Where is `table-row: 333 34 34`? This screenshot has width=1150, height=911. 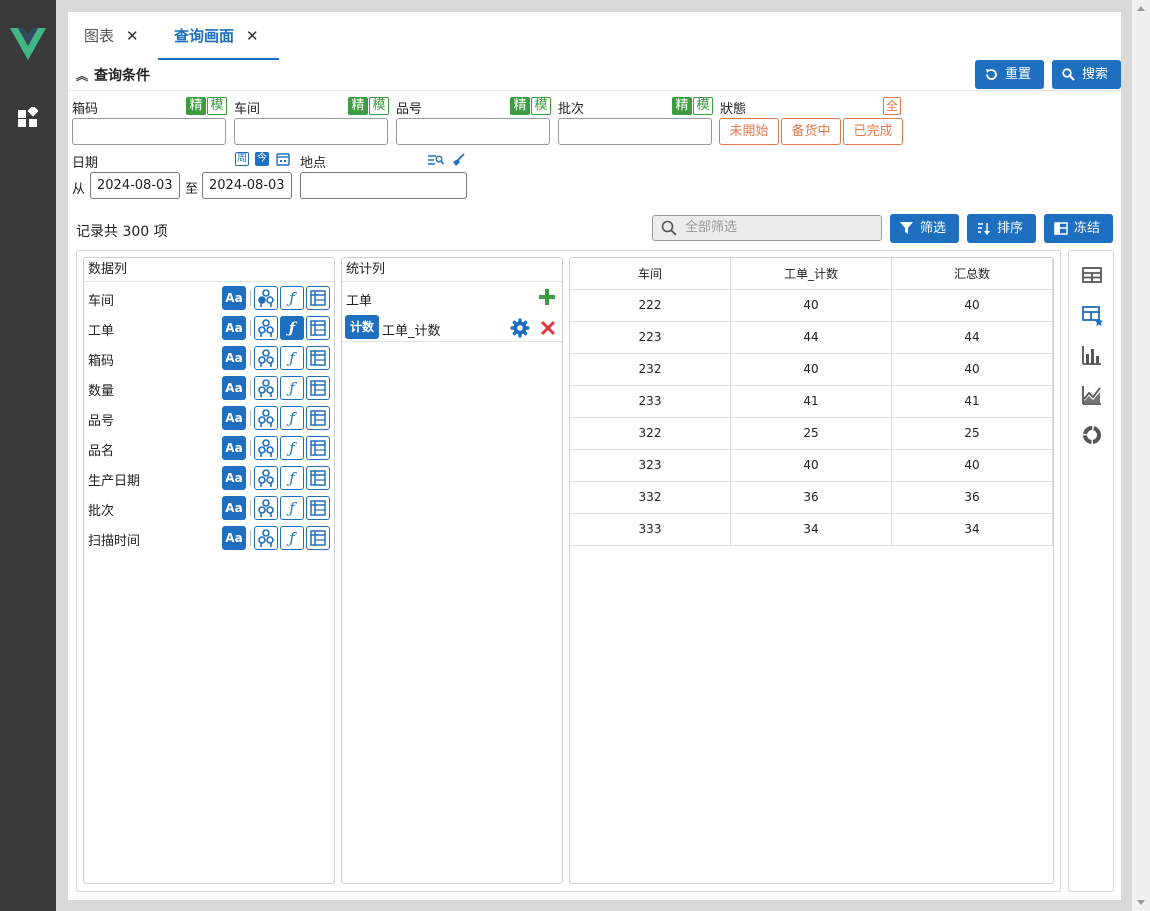
table-row: 333 34 34 is located at coordinates (811, 530).